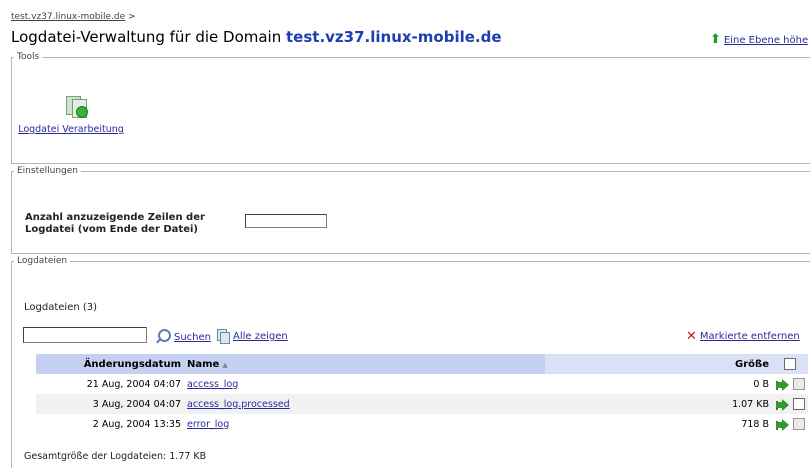 The width and height of the screenshot is (810, 468). What do you see at coordinates (364, 384) in the screenshot?
I see `row-name-cell: access_log` at bounding box center [364, 384].